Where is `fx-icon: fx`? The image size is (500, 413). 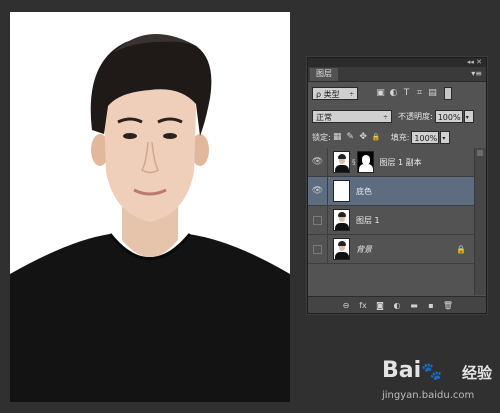 fx-icon: fx is located at coordinates (363, 305).